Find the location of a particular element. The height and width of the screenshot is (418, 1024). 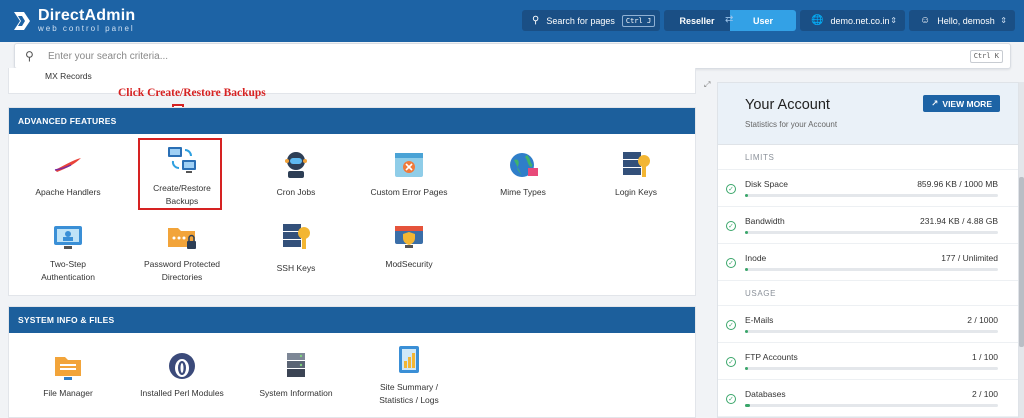

greeting-label: Hello, demosh is located at coordinates (966, 20).